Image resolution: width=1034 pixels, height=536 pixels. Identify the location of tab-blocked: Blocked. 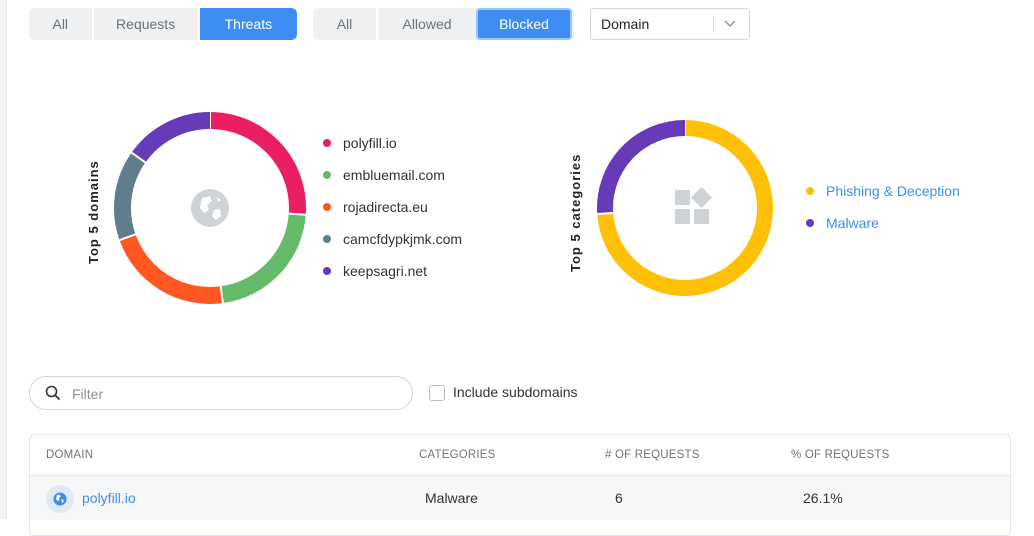
(524, 24).